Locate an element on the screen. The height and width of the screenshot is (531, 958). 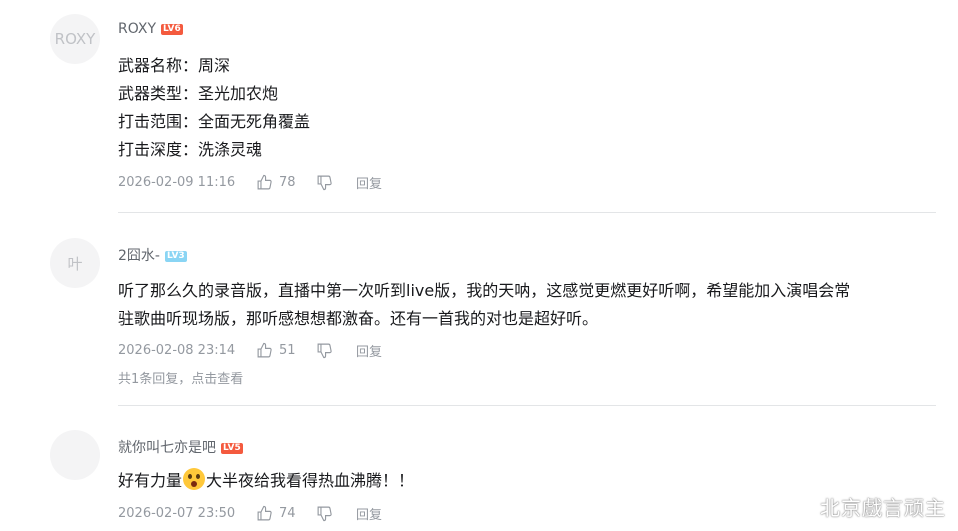
level-badge: LV5 is located at coordinates (232, 448).